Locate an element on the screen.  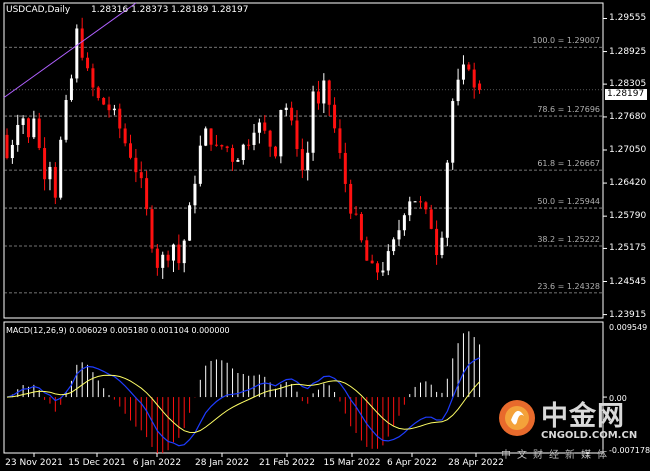
watermark-brand: 中金网 is located at coordinates (583, 416).